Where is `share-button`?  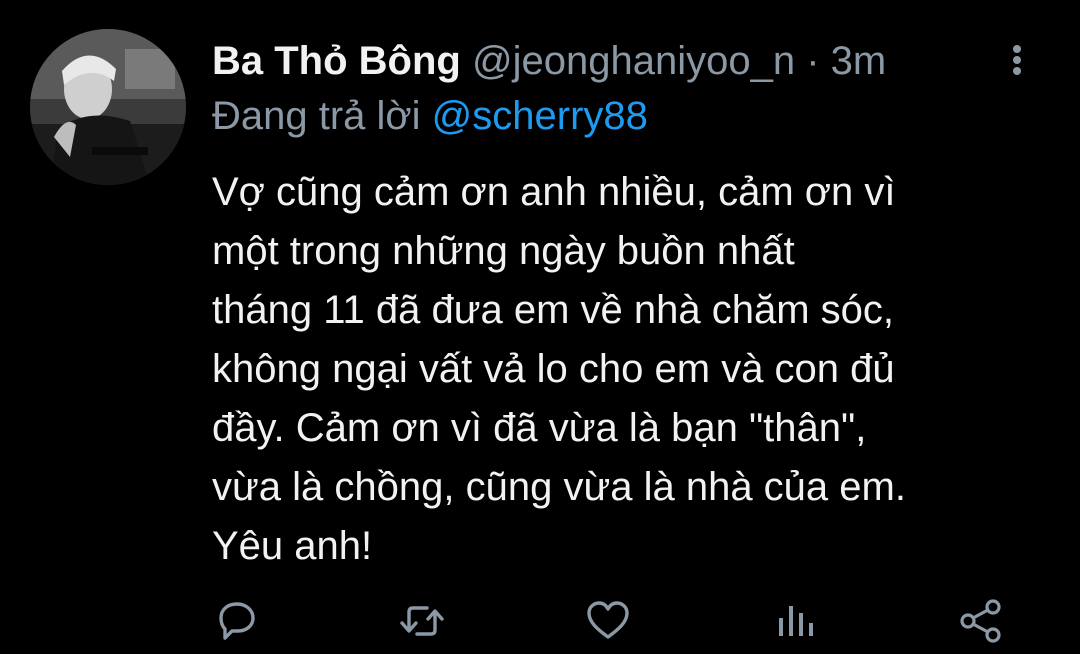
share-button is located at coordinates (981, 621).